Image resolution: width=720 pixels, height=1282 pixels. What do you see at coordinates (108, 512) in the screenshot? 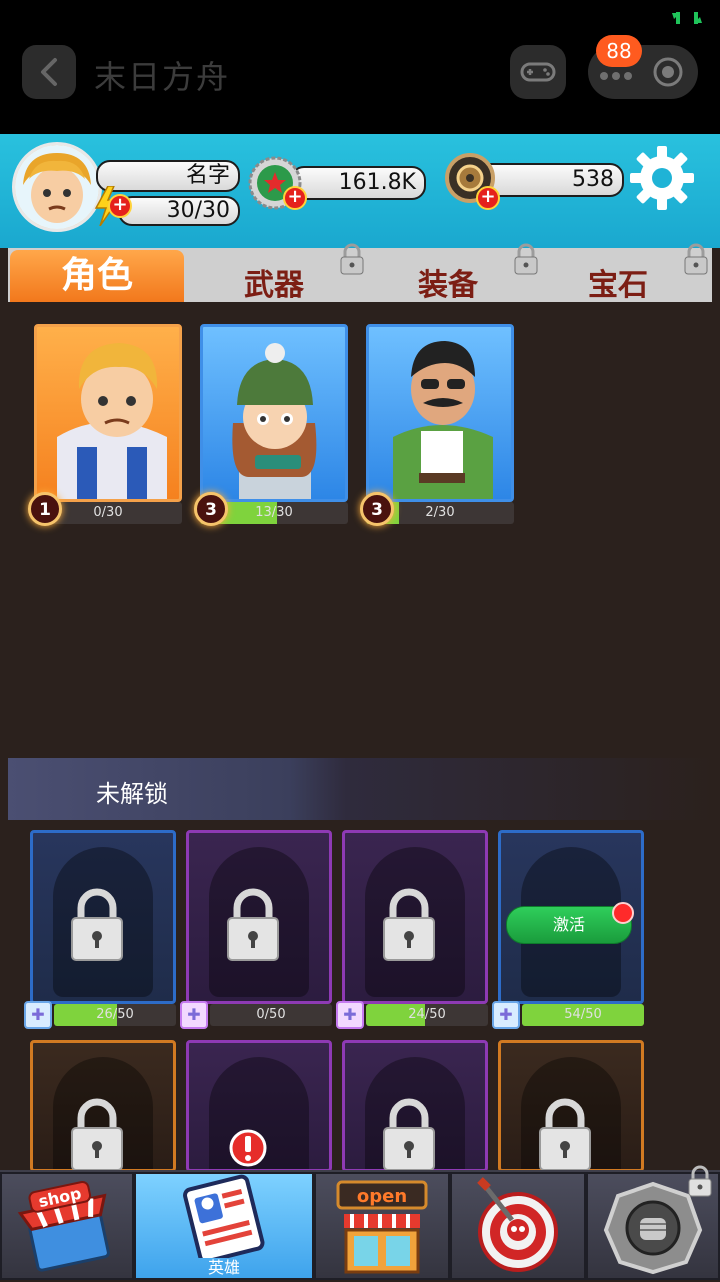
I see `hero-progress-text: 0/30` at bounding box center [108, 512].